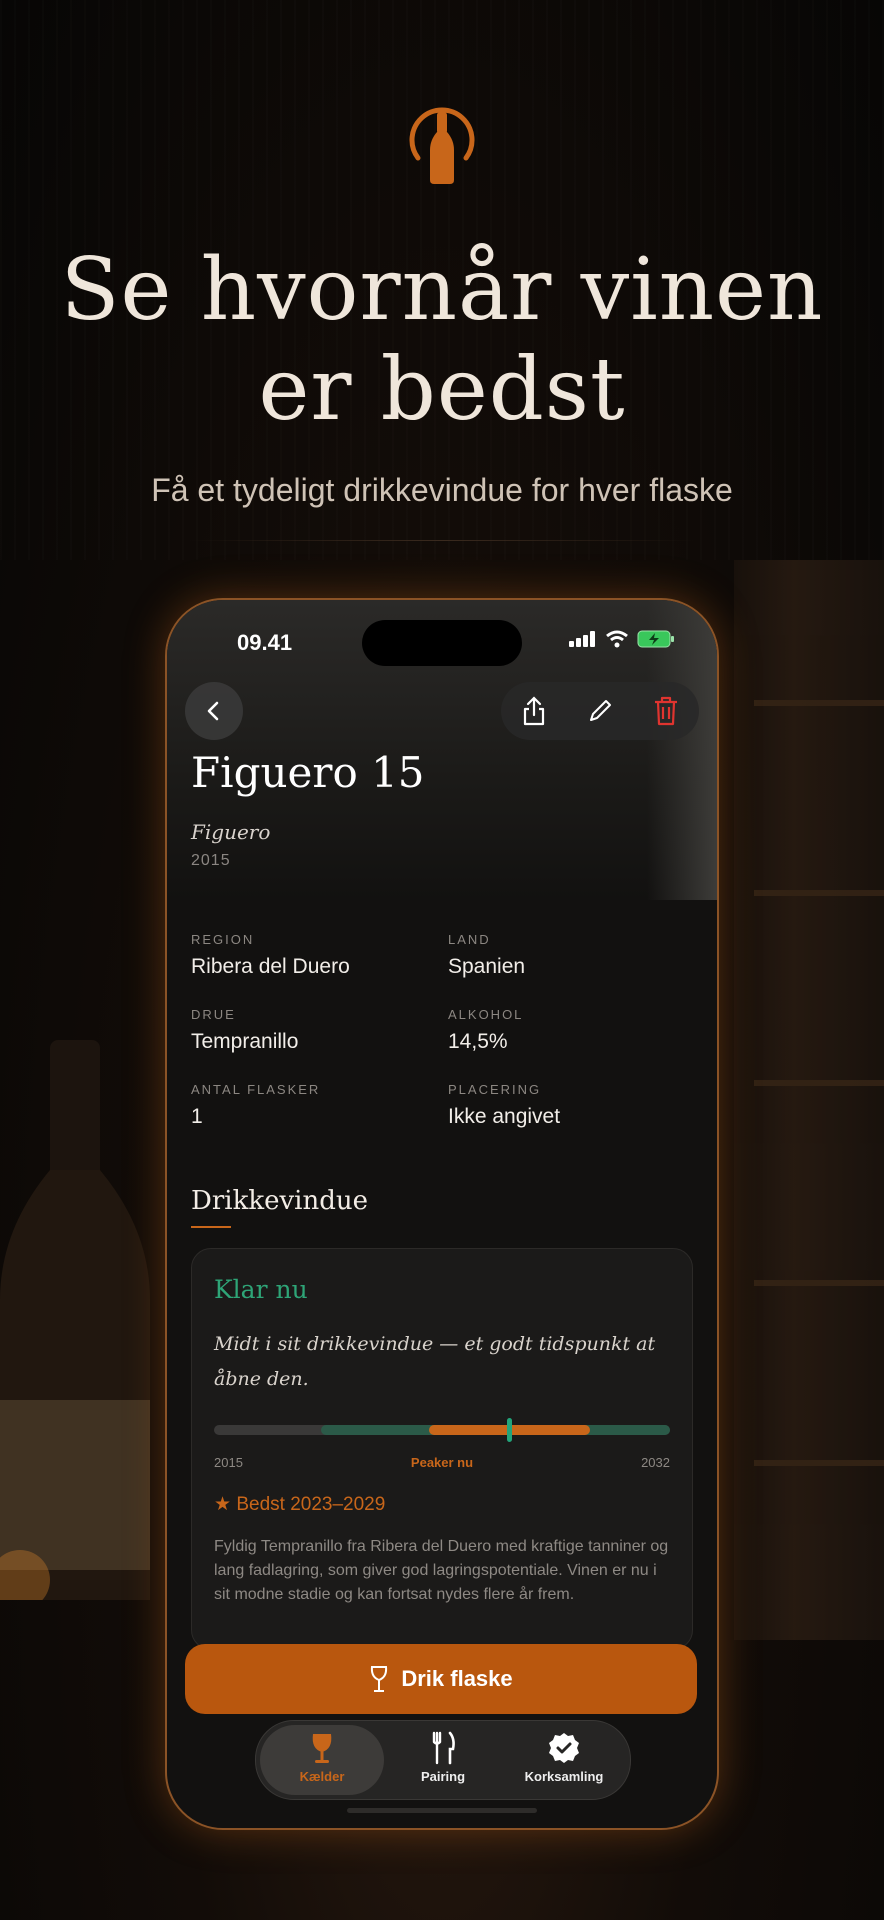 This screenshot has height=1920, width=884. I want to click on fact-region: REGION Ribera del Duero, so click(270, 955).